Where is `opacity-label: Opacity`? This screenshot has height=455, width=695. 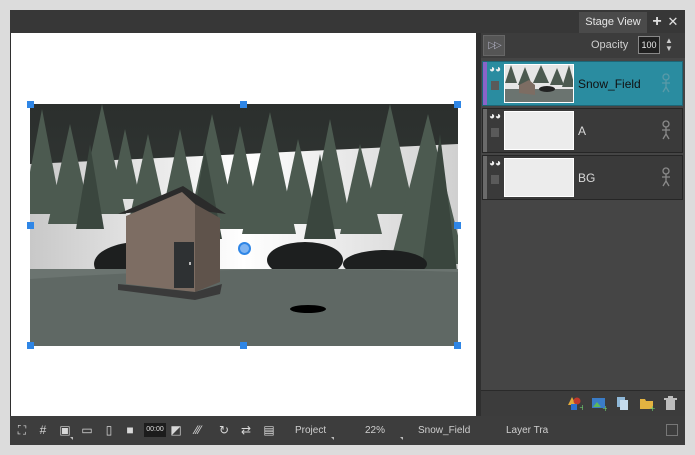
opacity-label: Opacity is located at coordinates (610, 45).